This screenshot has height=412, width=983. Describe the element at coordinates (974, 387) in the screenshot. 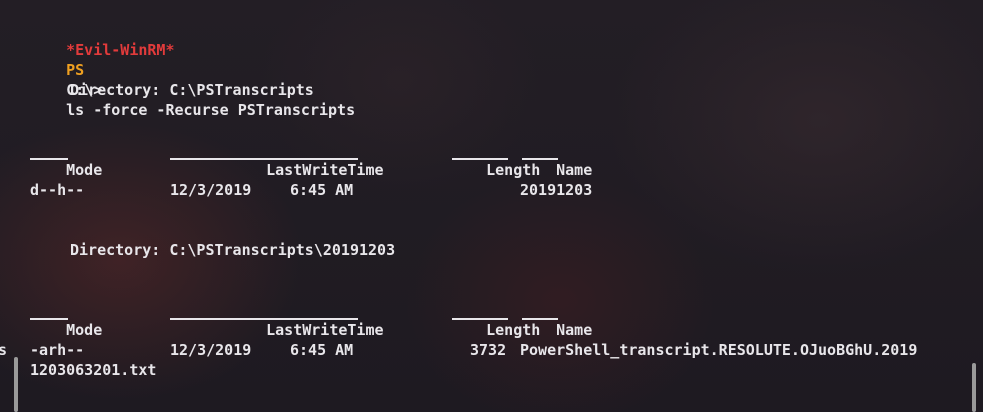

I see `right-scrollbar` at that location.